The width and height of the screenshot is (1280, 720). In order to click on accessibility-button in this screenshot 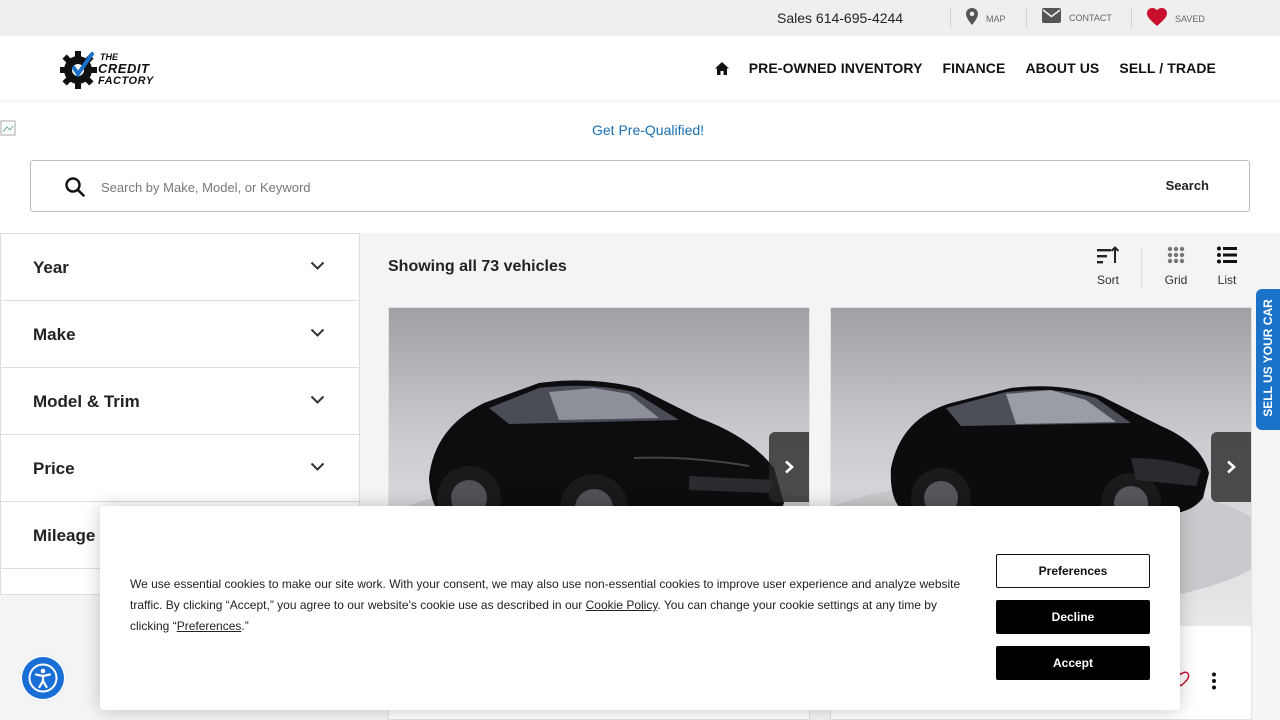, I will do `click(43, 678)`.